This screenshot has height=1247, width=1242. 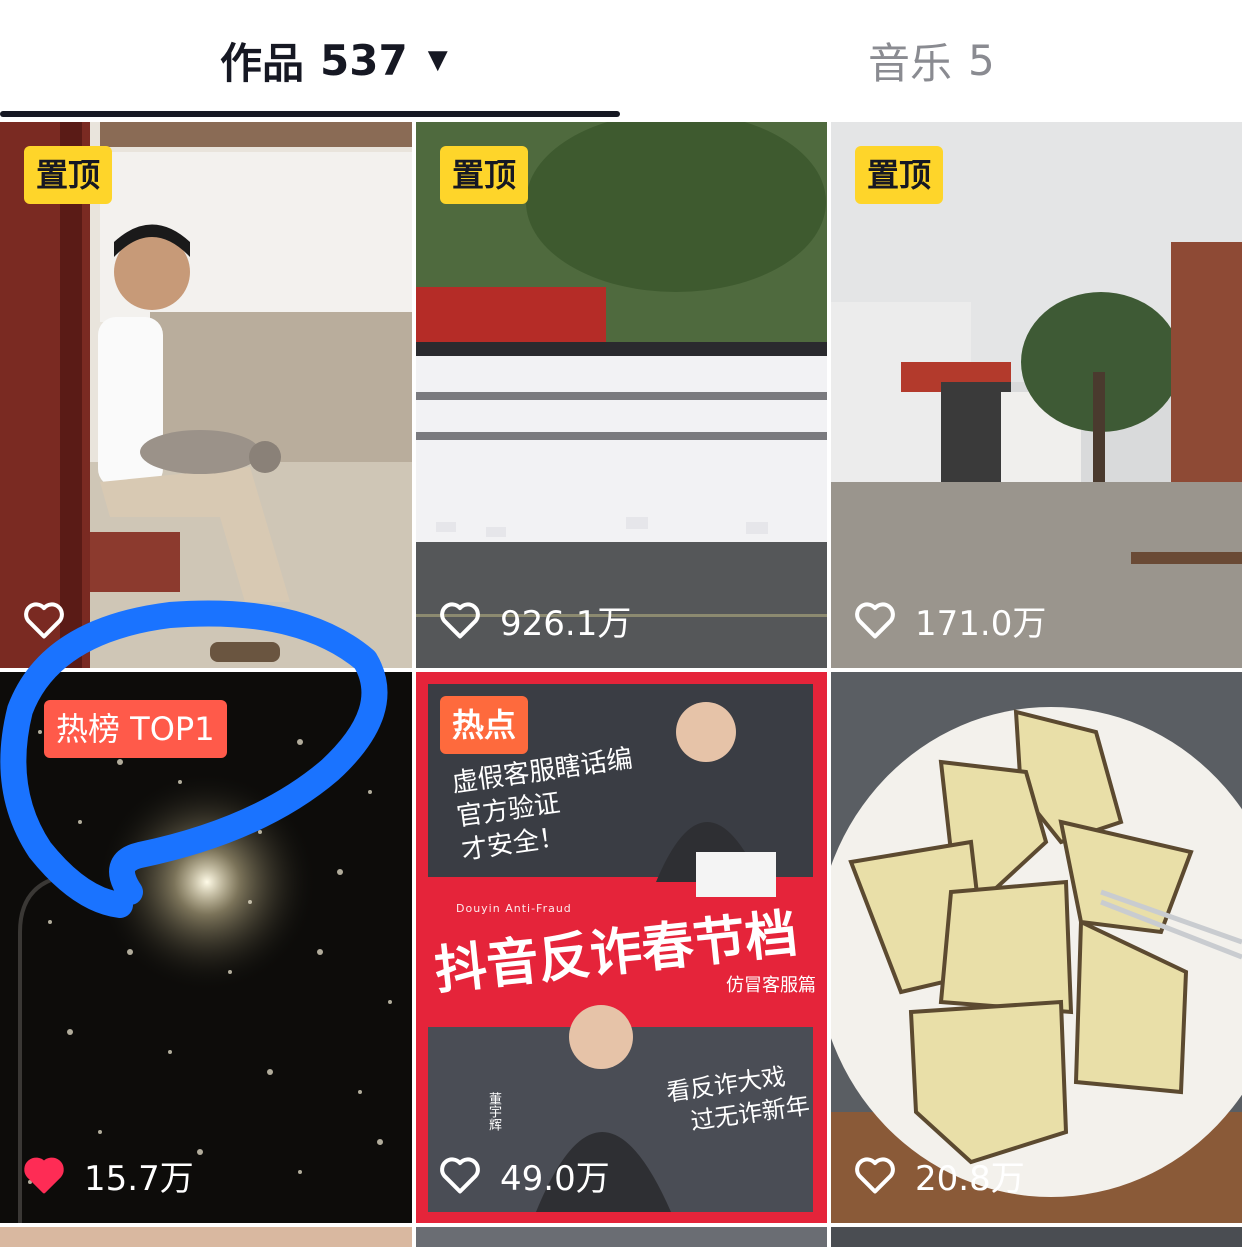 What do you see at coordinates (139, 1178) in the screenshot?
I see `like-count-value: 15.7万` at bounding box center [139, 1178].